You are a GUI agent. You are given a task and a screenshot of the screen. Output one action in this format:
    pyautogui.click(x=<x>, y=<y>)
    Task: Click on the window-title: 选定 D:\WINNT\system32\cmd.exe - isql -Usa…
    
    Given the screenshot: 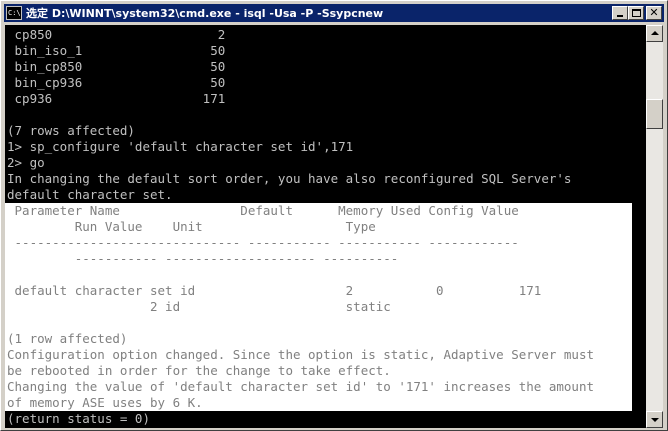 What is the action you would take?
    pyautogui.click(x=205, y=13)
    